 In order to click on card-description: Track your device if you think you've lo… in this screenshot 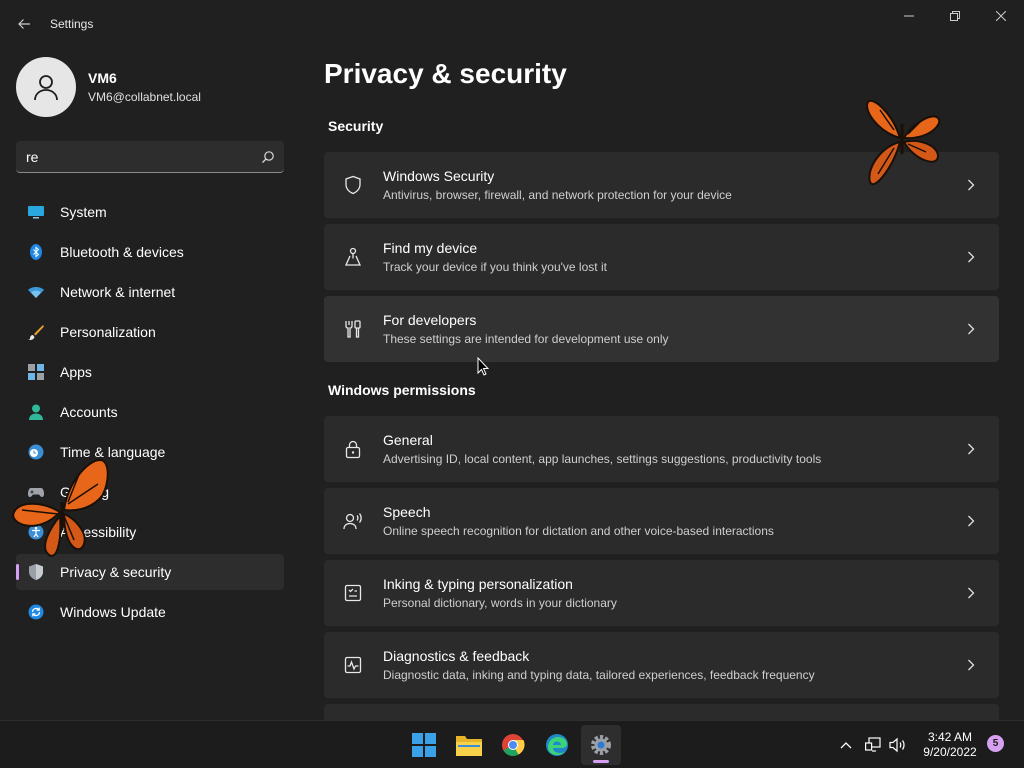, I will do `click(495, 267)`.